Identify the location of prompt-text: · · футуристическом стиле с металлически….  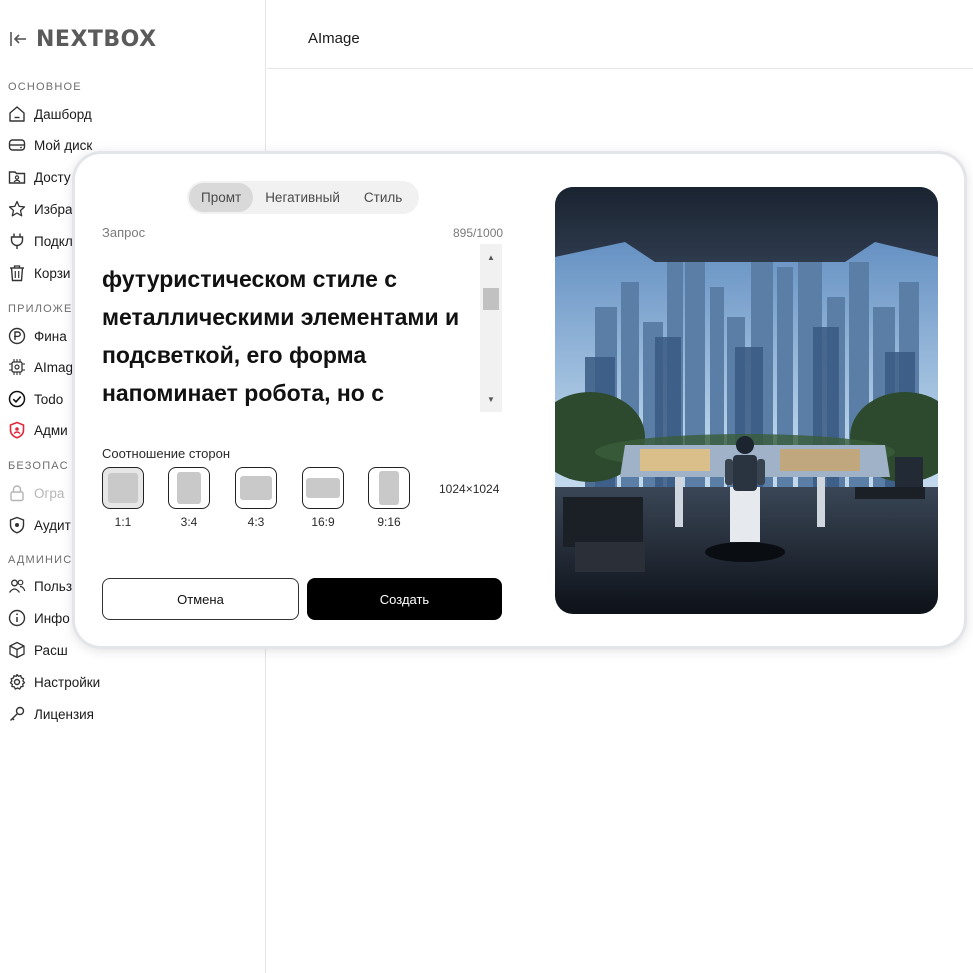
(289, 328).